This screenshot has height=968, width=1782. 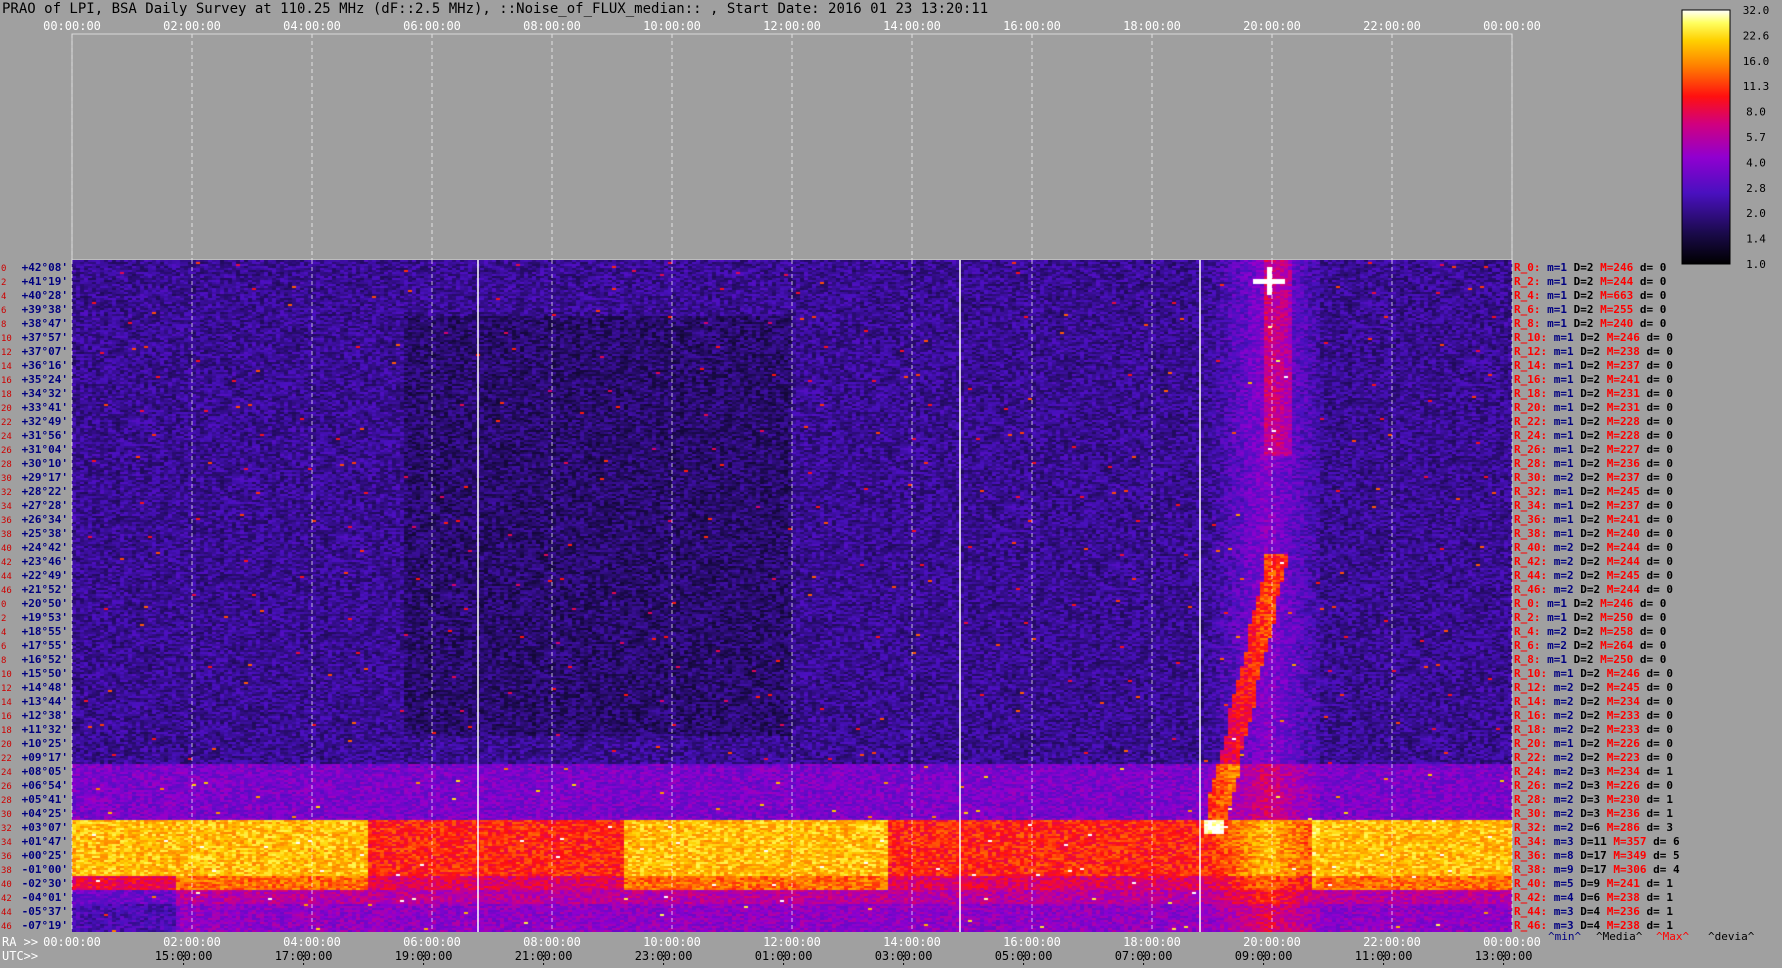 What do you see at coordinates (3, 283) in the screenshot?
I see `row-number: 2` at bounding box center [3, 283].